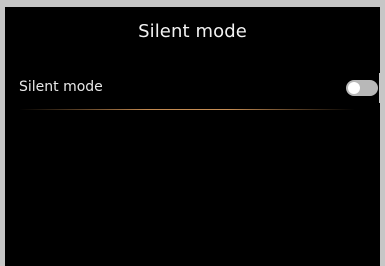  What do you see at coordinates (379, 88) in the screenshot?
I see `edge-marker` at bounding box center [379, 88].